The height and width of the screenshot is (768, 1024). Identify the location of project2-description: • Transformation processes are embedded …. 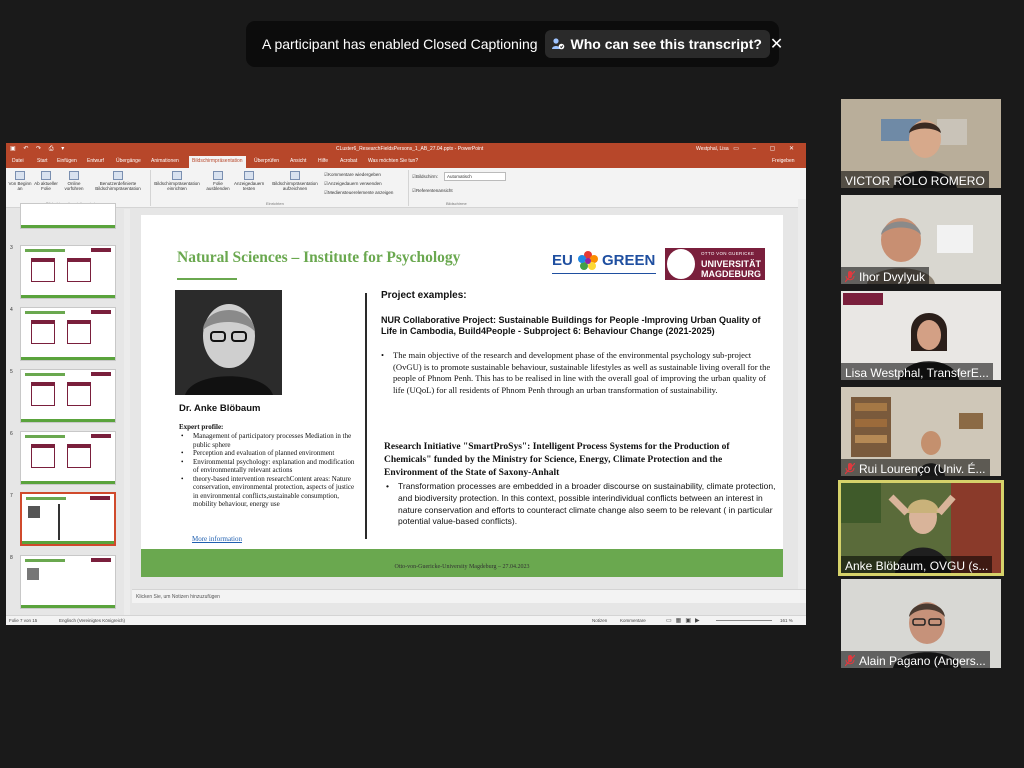
(583, 504).